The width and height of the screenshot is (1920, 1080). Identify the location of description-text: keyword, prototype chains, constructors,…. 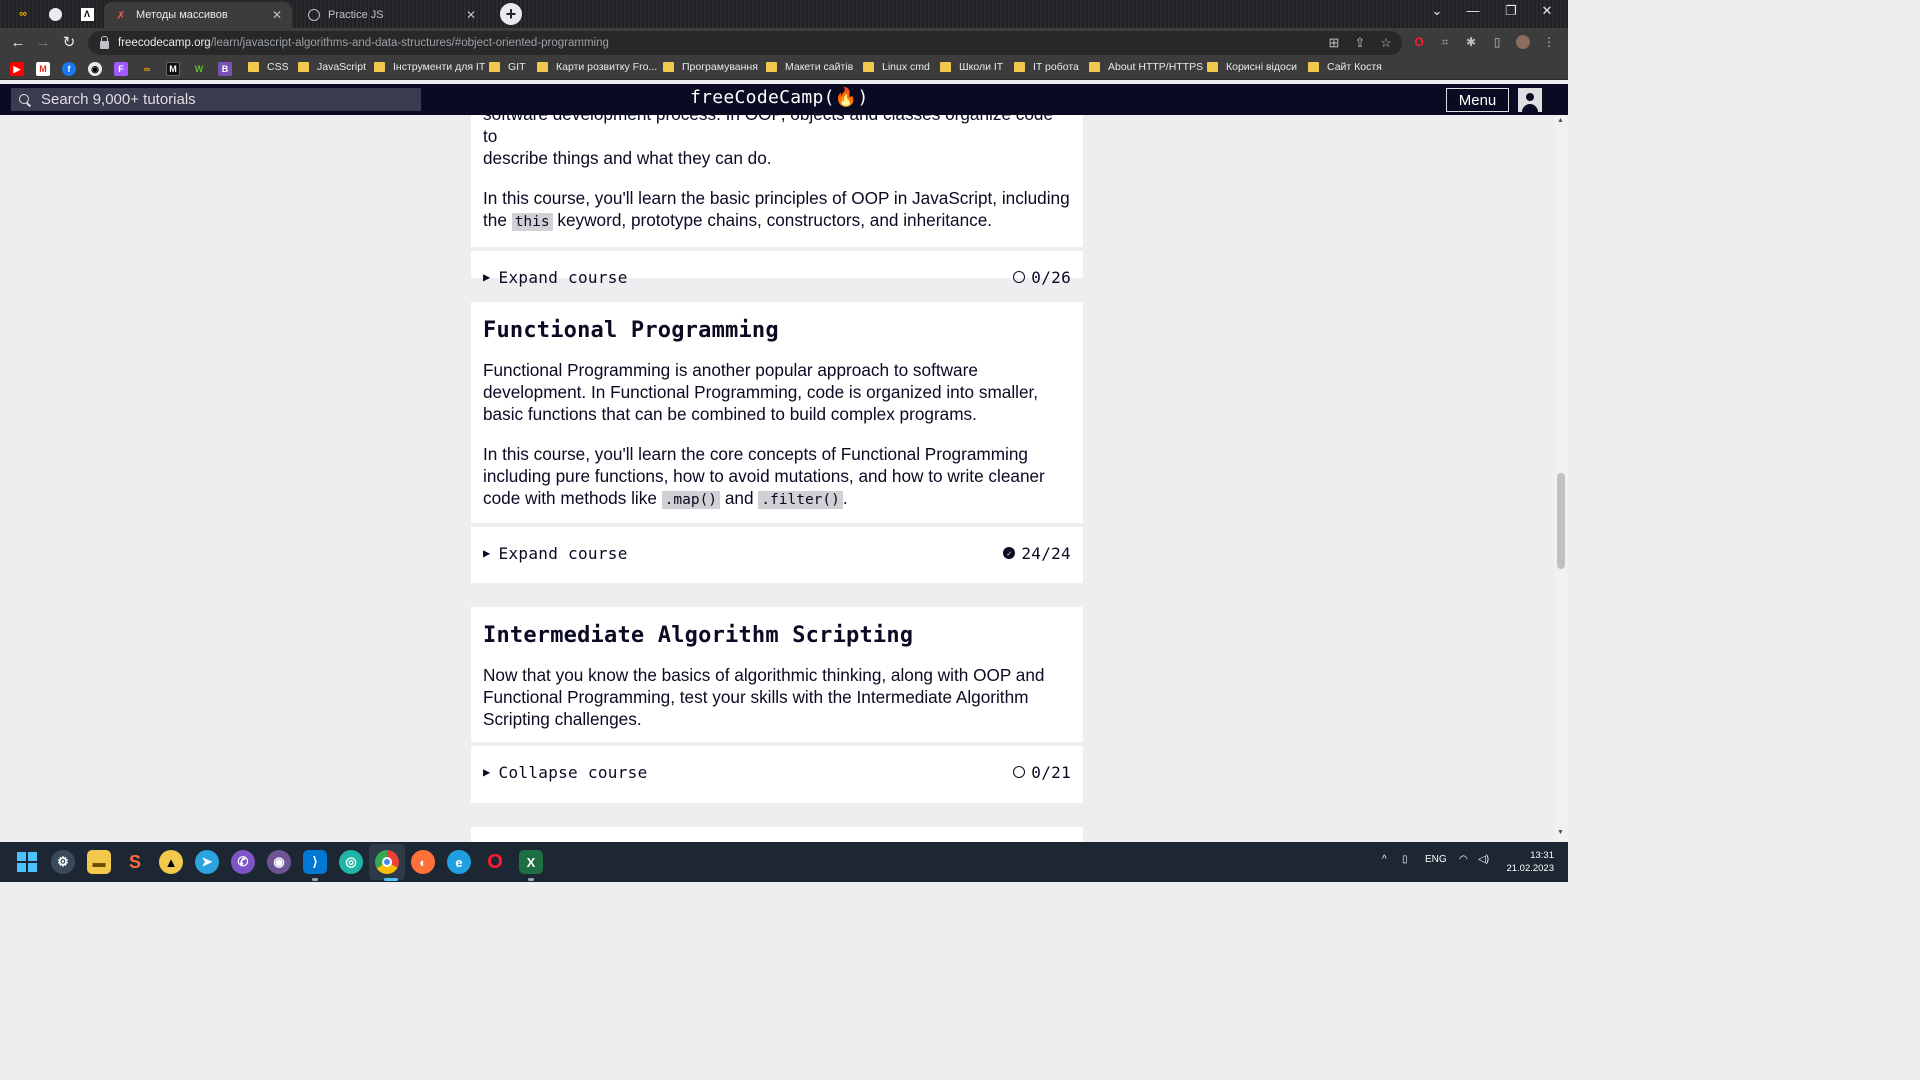
(775, 220).